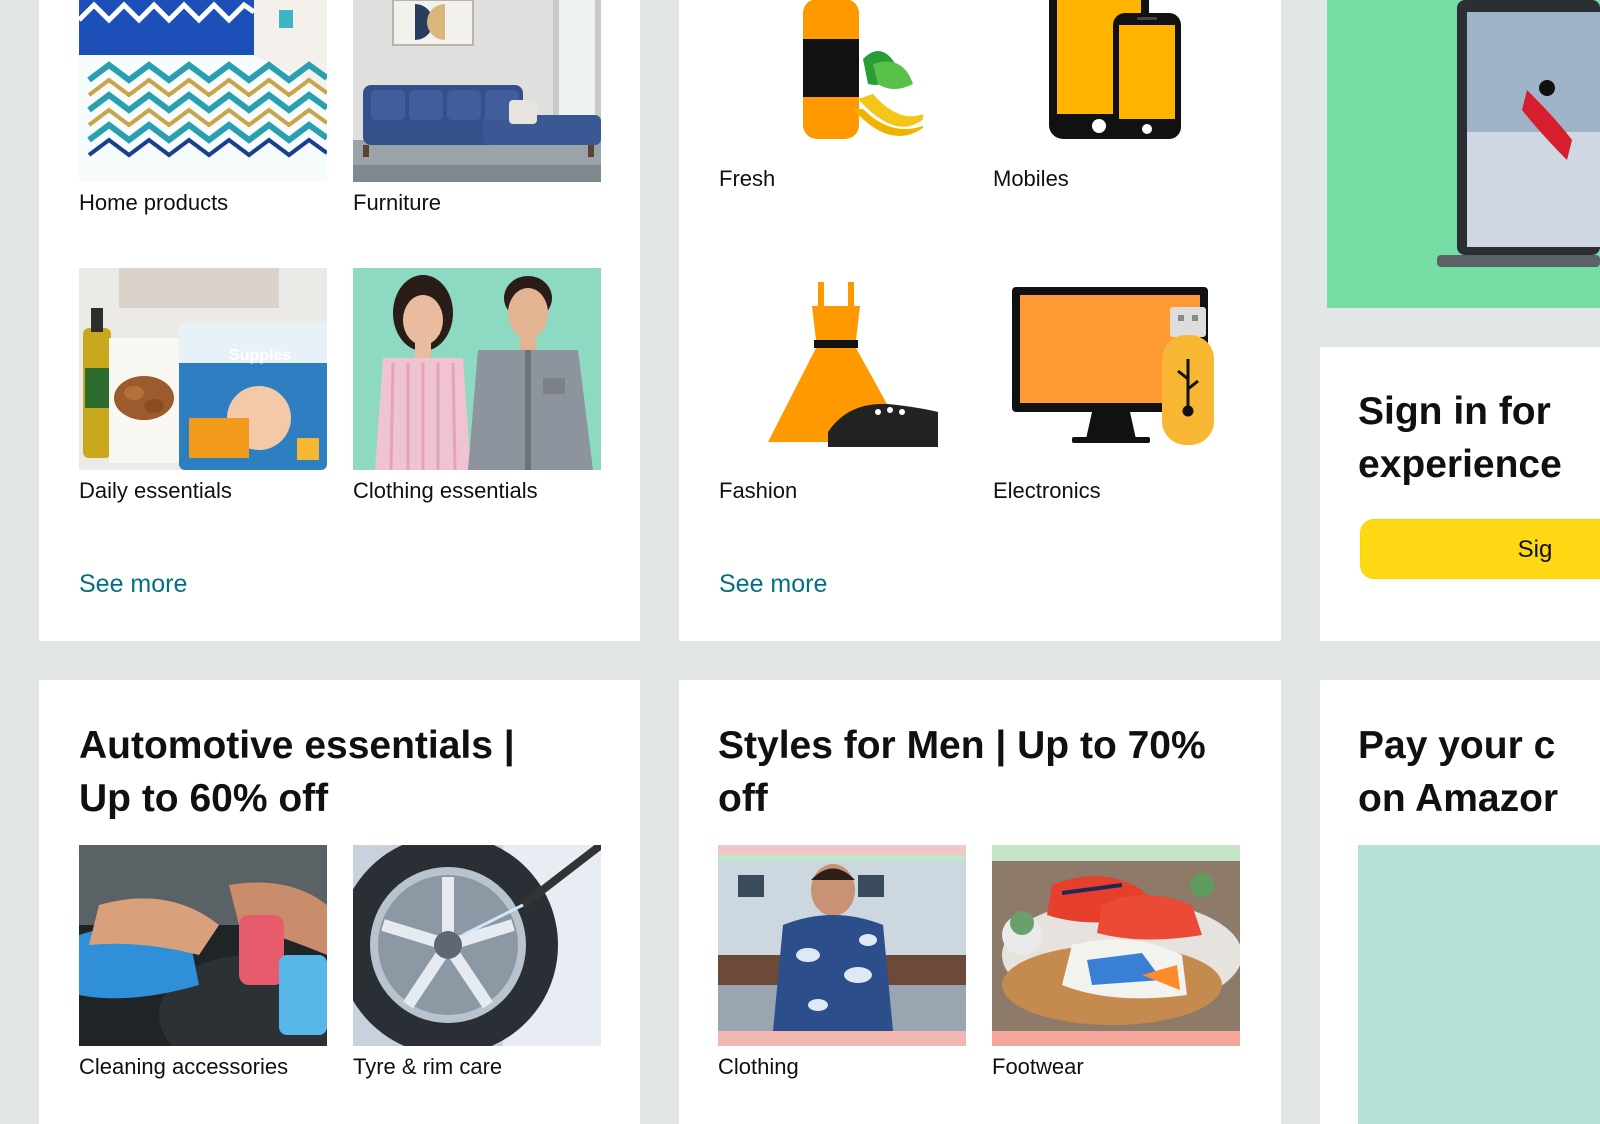 The image size is (1600, 1124). I want to click on tile-furniture: Furniture, so click(477, 108).